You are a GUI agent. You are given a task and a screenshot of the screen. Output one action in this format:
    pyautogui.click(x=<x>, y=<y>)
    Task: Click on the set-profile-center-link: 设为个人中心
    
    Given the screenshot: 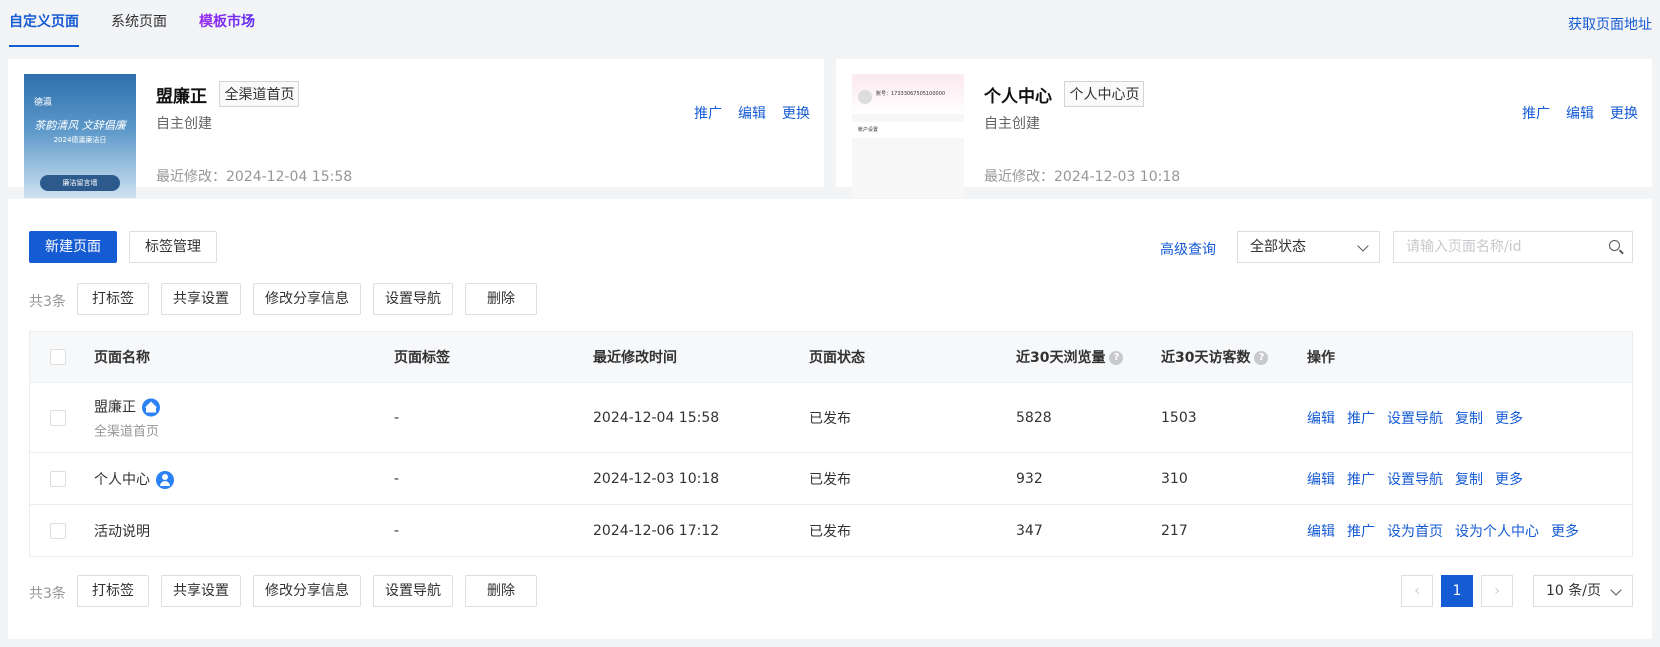 What is the action you would take?
    pyautogui.click(x=1497, y=532)
    